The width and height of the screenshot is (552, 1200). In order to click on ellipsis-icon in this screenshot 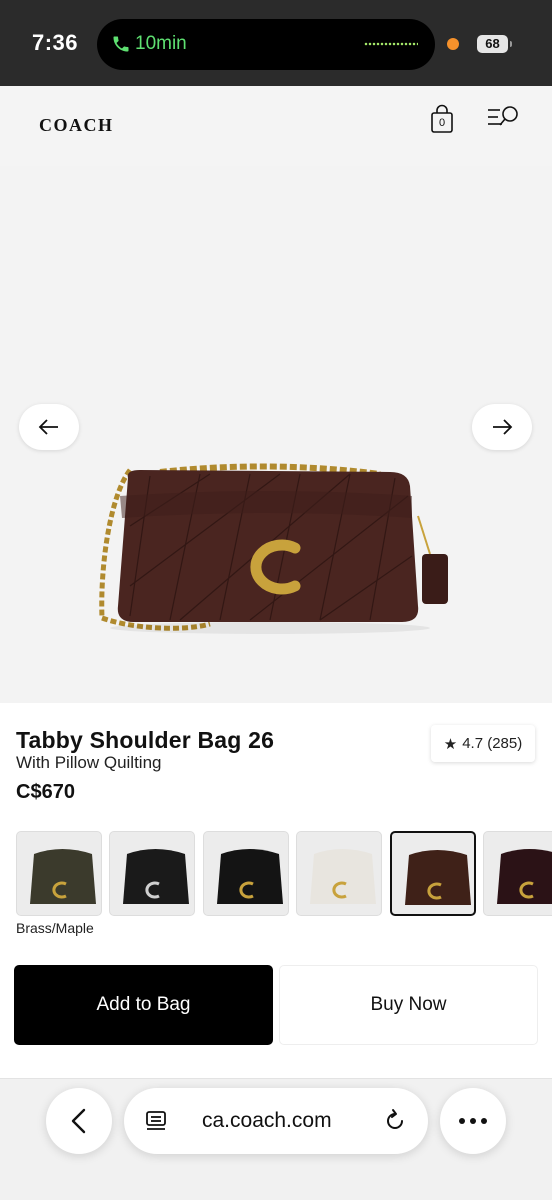, I will do `click(473, 1121)`.